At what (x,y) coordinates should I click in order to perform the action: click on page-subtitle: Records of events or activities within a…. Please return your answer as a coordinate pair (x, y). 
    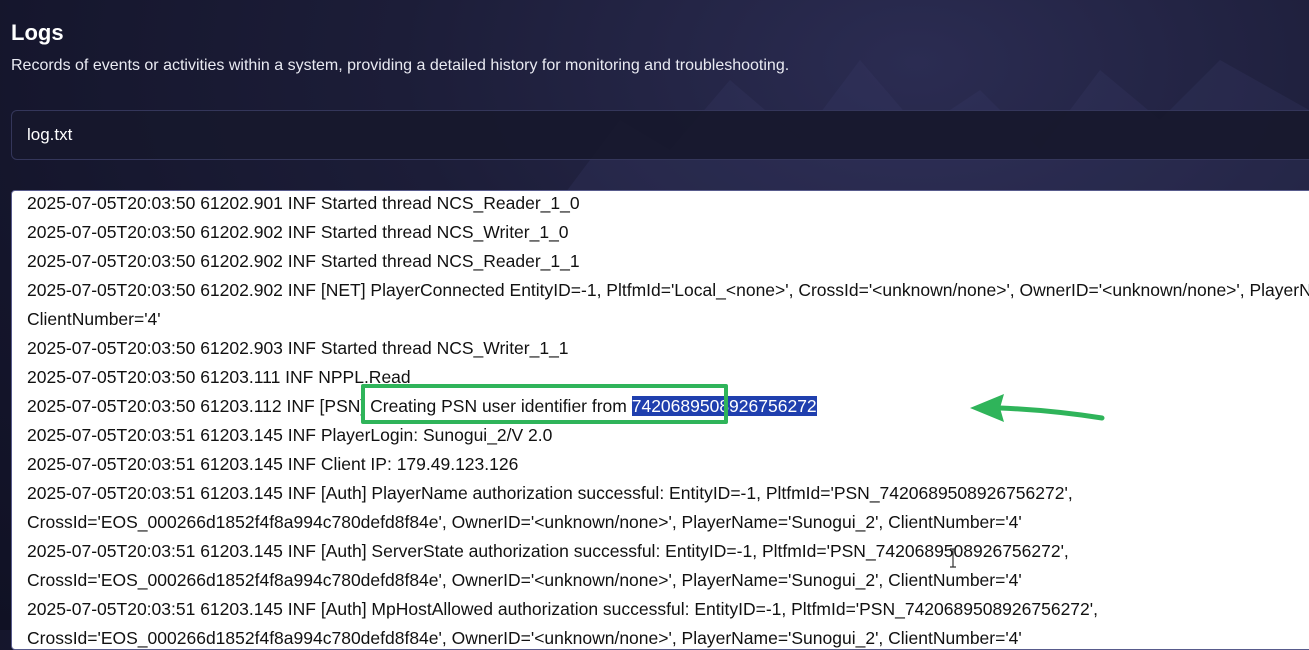
    Looking at the image, I should click on (400, 65).